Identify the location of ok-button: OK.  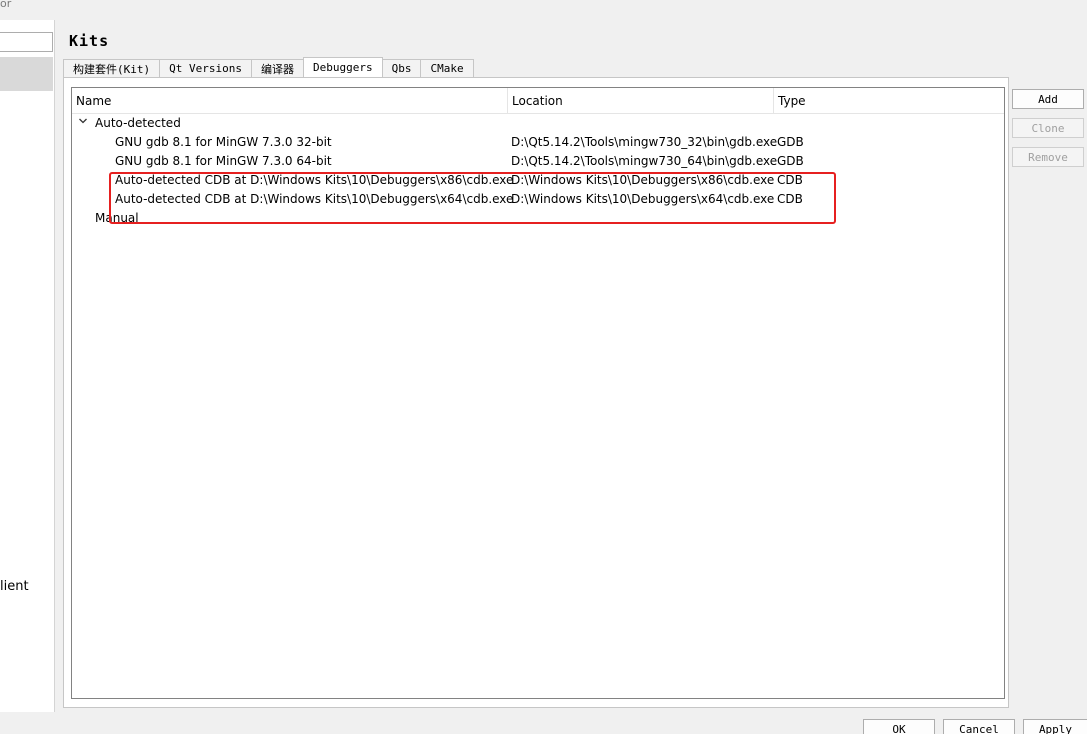
(899, 726).